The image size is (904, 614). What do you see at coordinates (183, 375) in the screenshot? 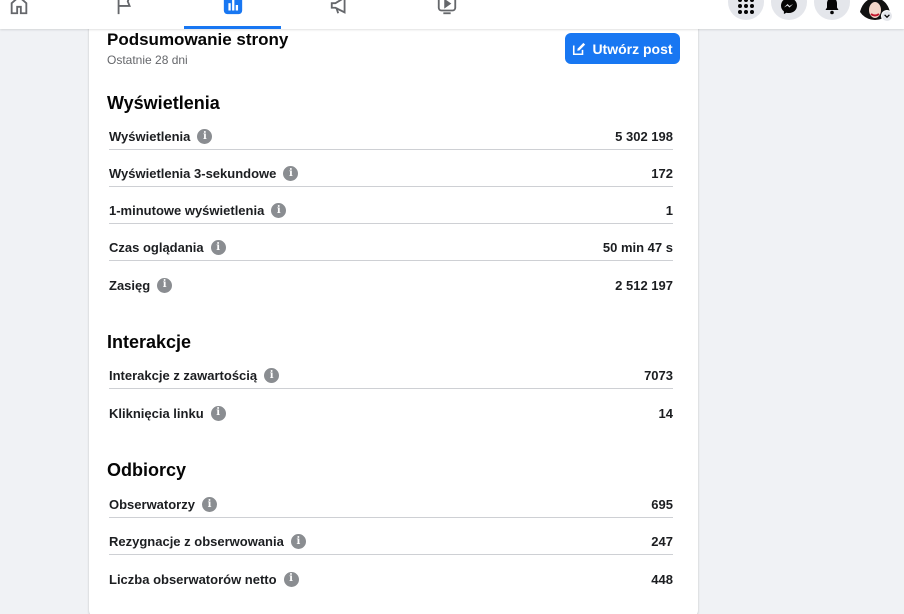
I see `metric-label: Interakcje z zawartością` at bounding box center [183, 375].